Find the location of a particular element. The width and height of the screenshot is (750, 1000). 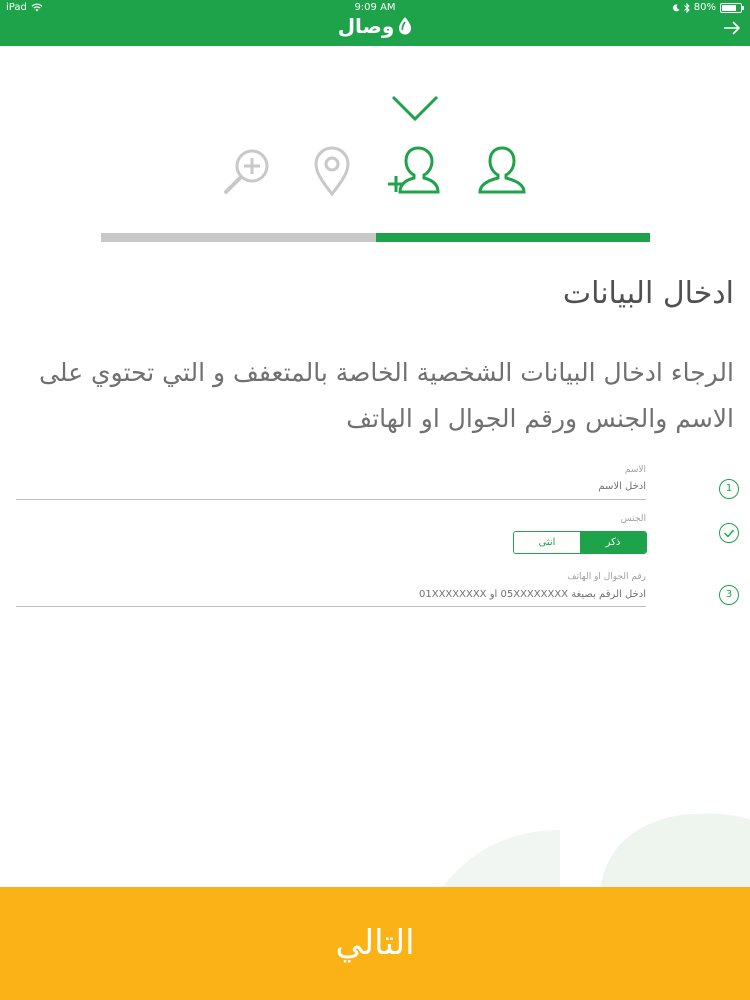

next-button: التالي is located at coordinates (375, 943).